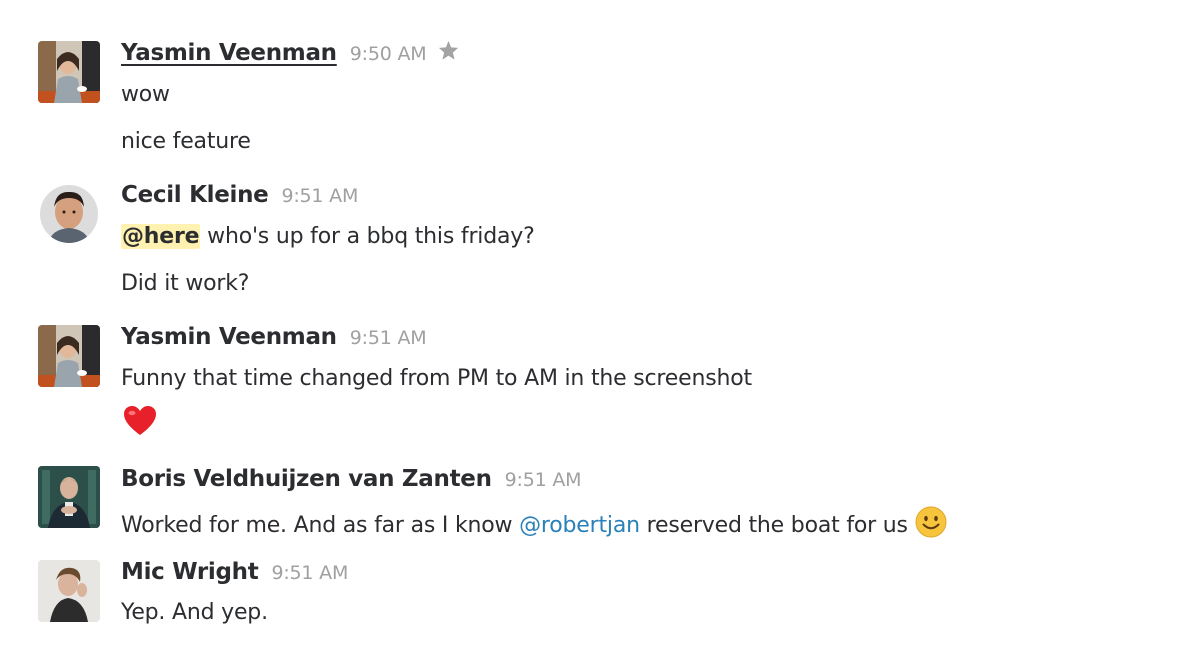  I want to click on message-emoji-line, so click(140, 421).